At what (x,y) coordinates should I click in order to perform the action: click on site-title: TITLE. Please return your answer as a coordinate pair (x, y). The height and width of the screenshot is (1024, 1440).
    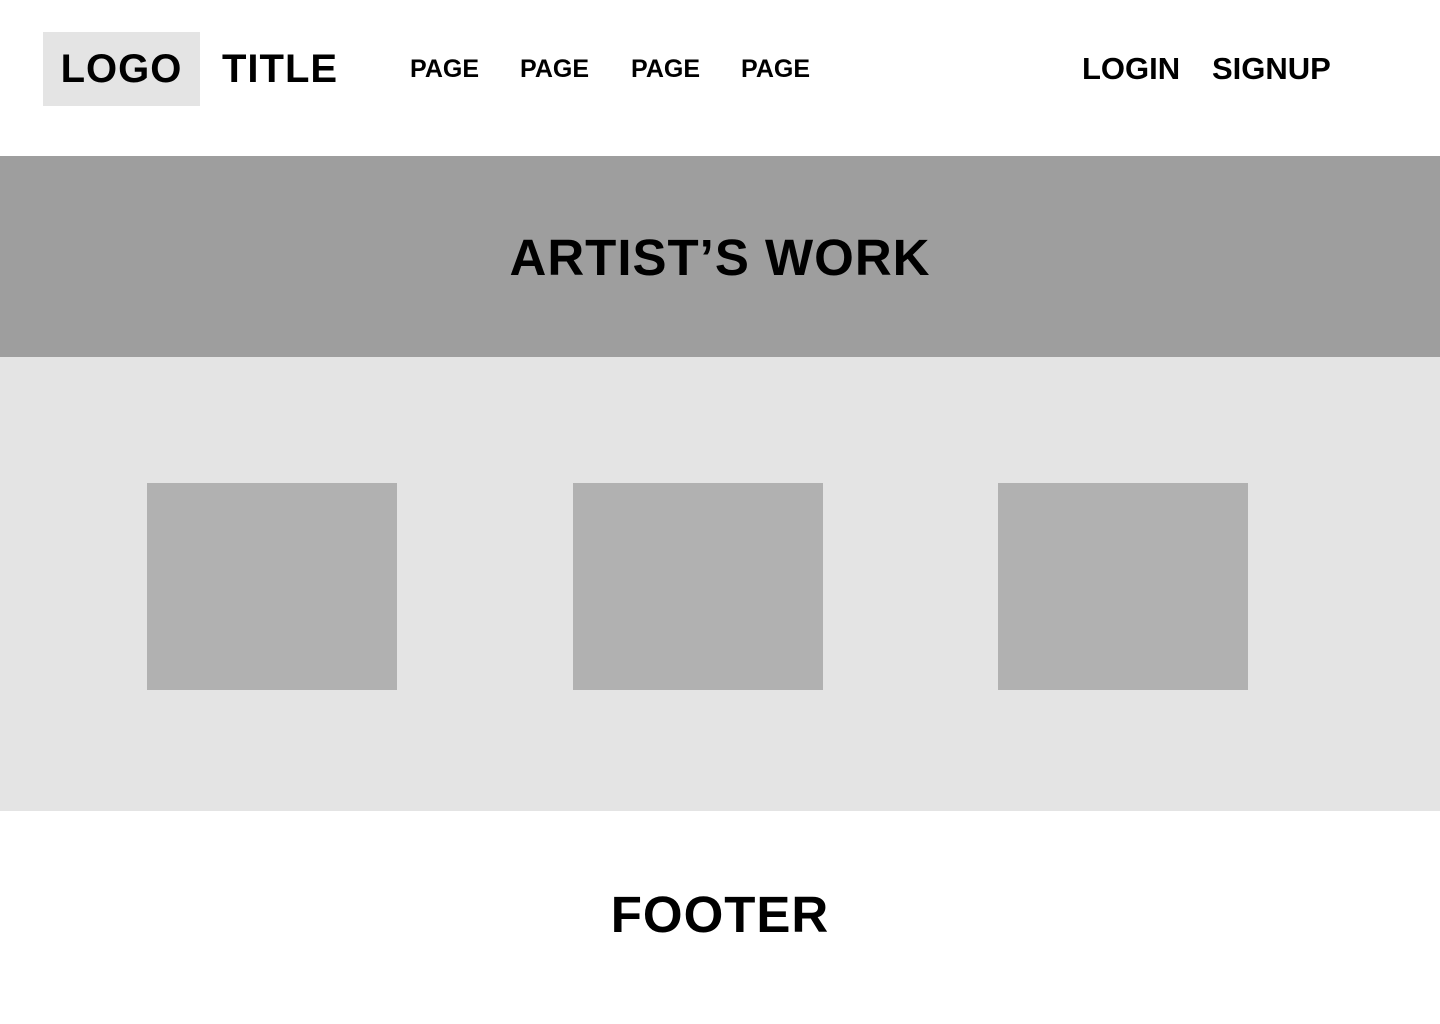
    Looking at the image, I should click on (280, 68).